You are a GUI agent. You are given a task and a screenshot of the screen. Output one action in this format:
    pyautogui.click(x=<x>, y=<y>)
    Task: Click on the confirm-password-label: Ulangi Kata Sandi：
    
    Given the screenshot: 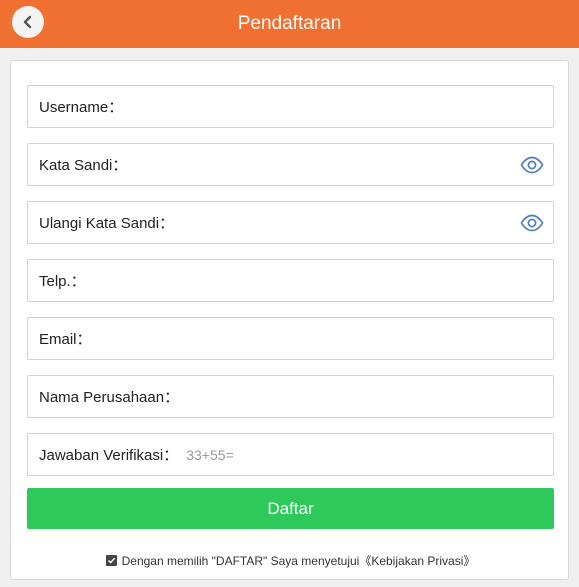 What is the action you would take?
    pyautogui.click(x=107, y=223)
    